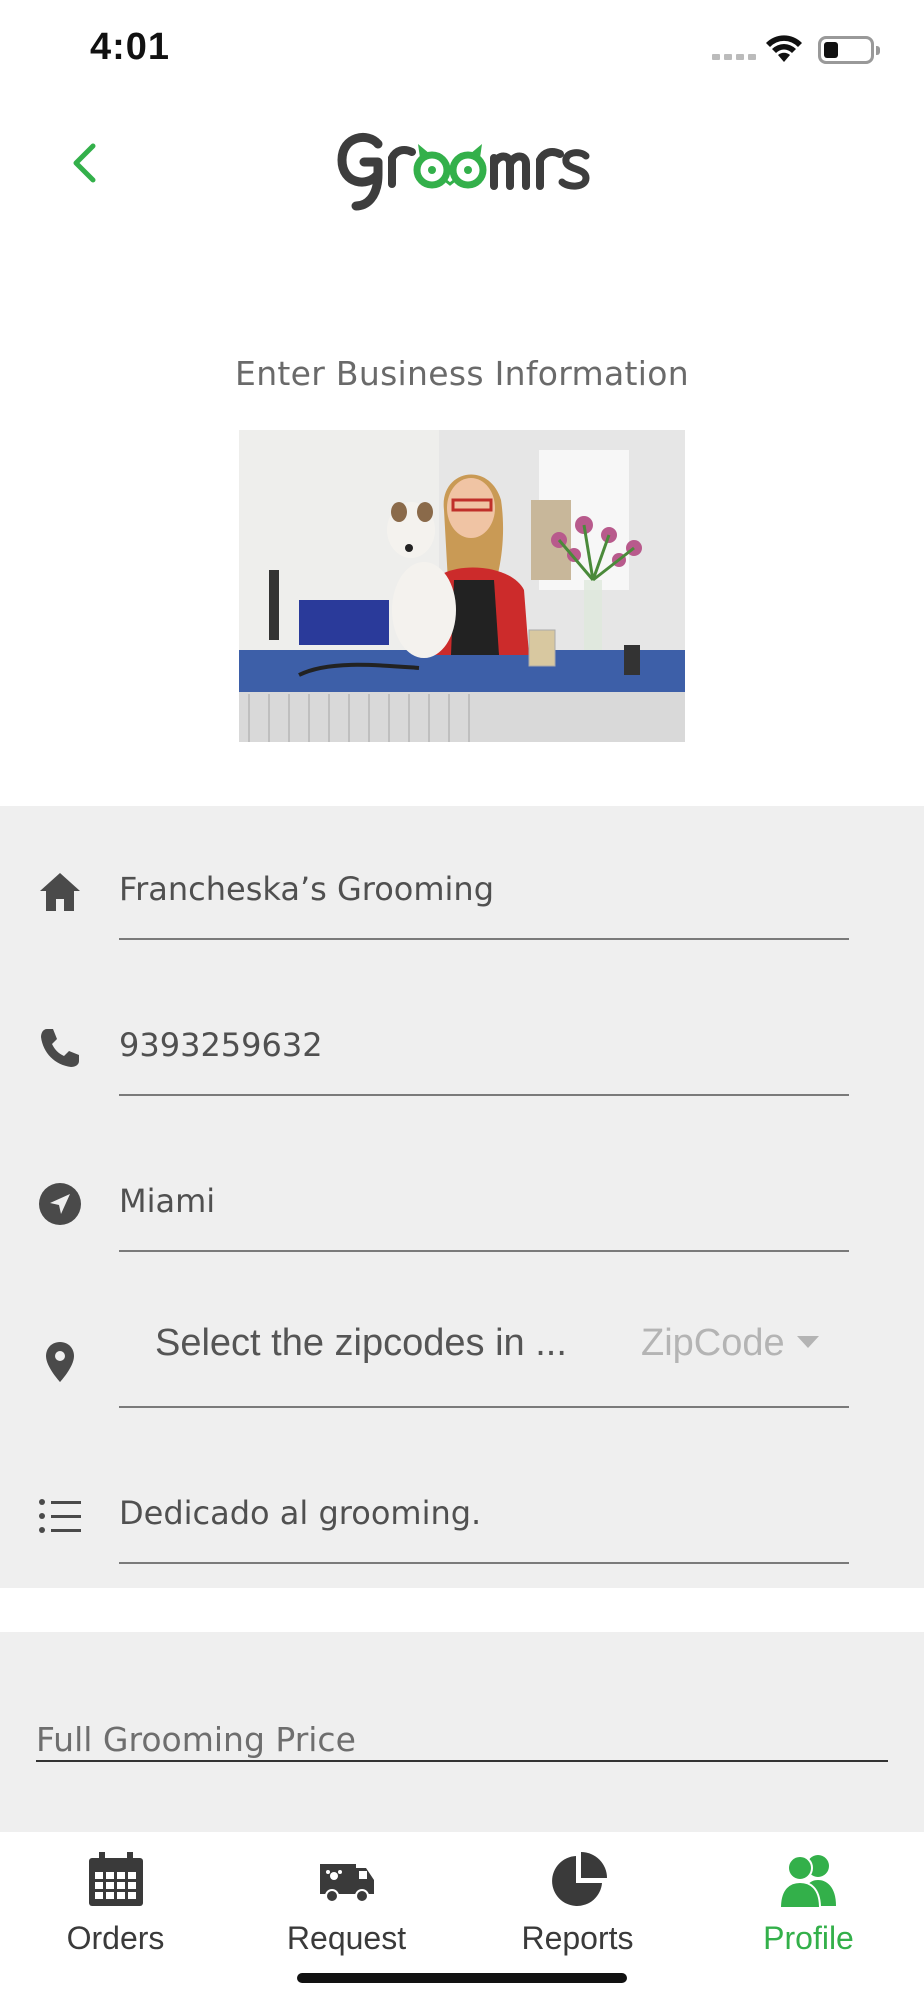 The width and height of the screenshot is (924, 2000). I want to click on phone-row: 9393259632, so click(462, 1040).